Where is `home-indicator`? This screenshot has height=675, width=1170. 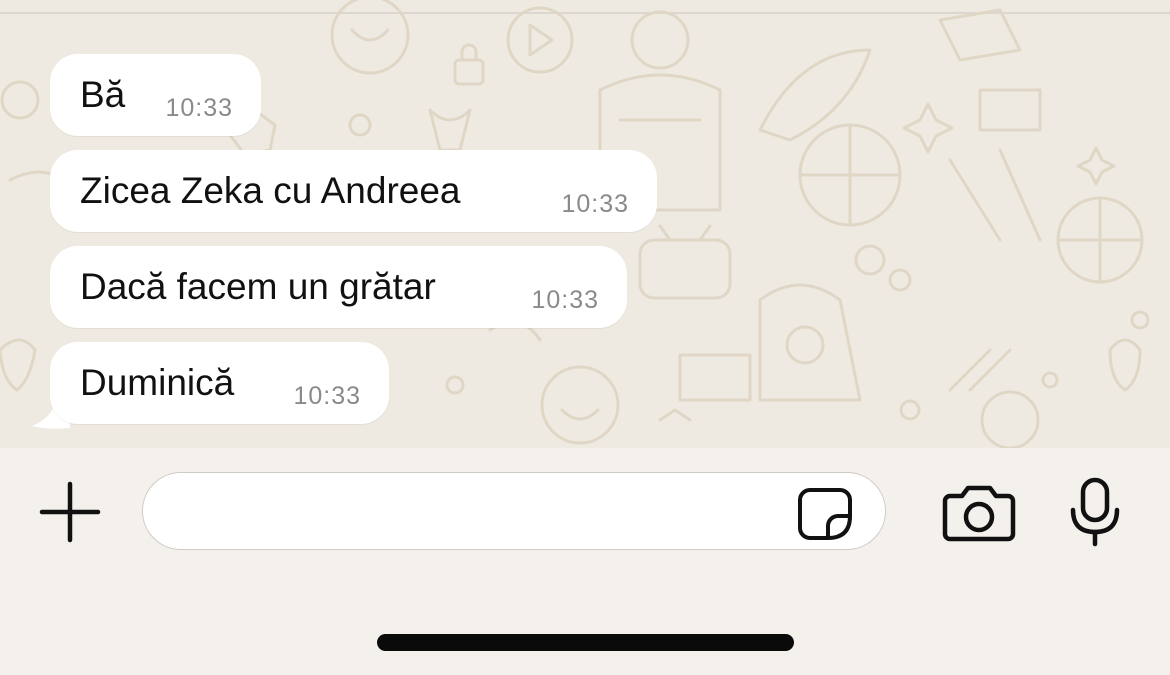
home-indicator is located at coordinates (585, 642).